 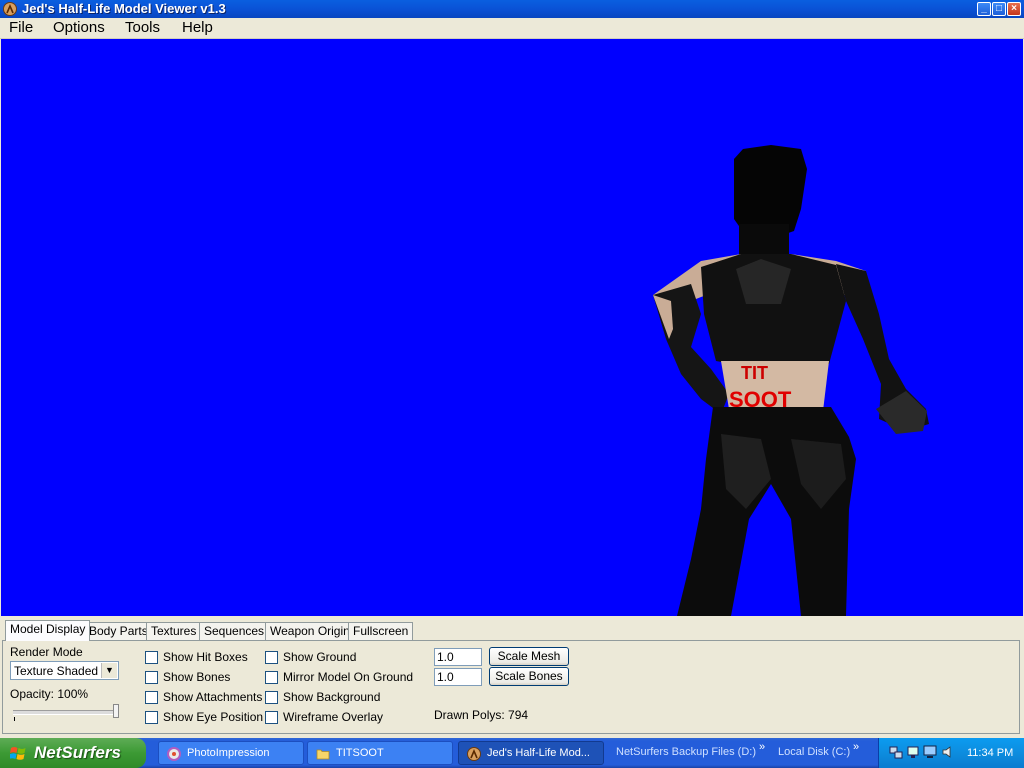 What do you see at coordinates (481, 715) in the screenshot?
I see `drawn-polys-label: Drawn Polys: 794` at bounding box center [481, 715].